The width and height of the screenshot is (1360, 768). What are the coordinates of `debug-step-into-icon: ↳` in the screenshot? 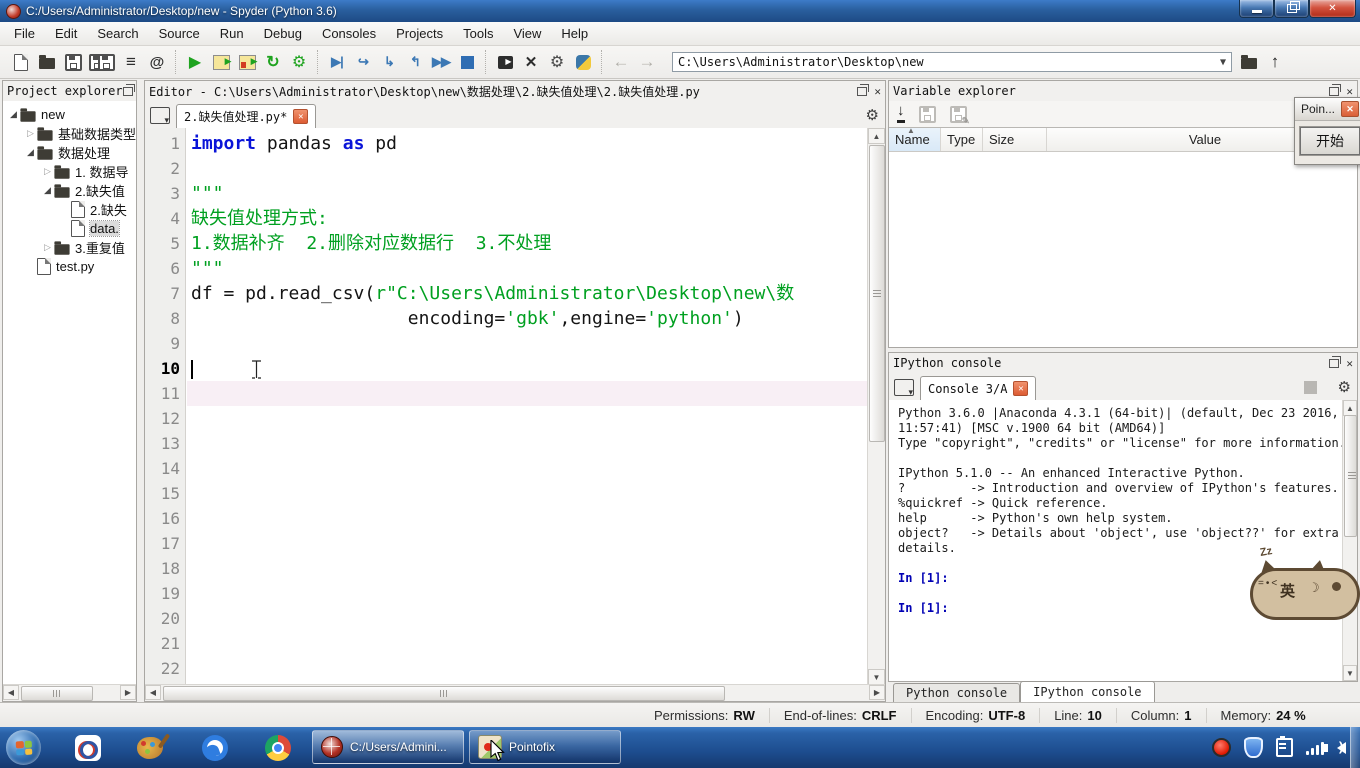 It's located at (389, 62).